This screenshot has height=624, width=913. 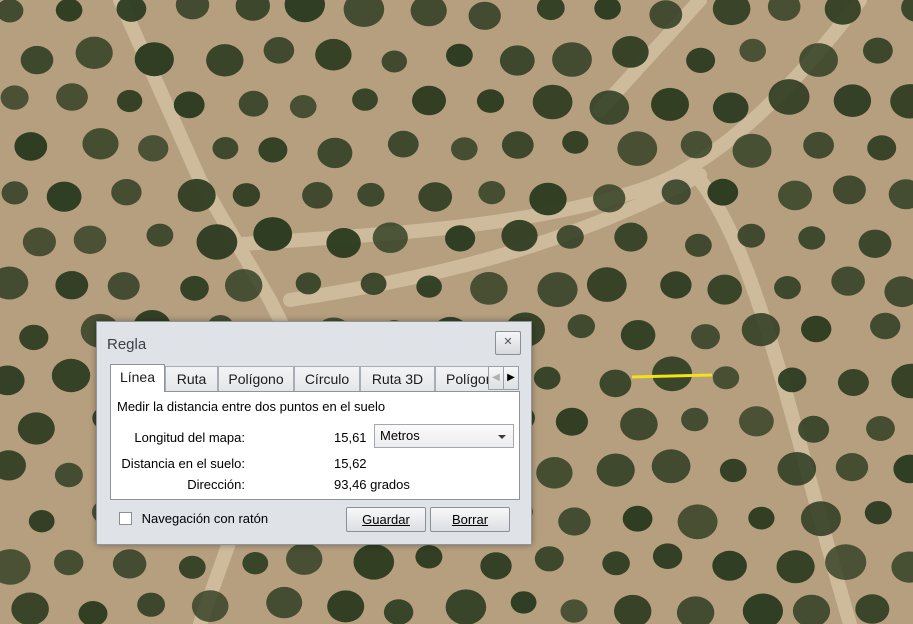 What do you see at coordinates (137, 378) in the screenshot?
I see `tab-linea: Línea` at bounding box center [137, 378].